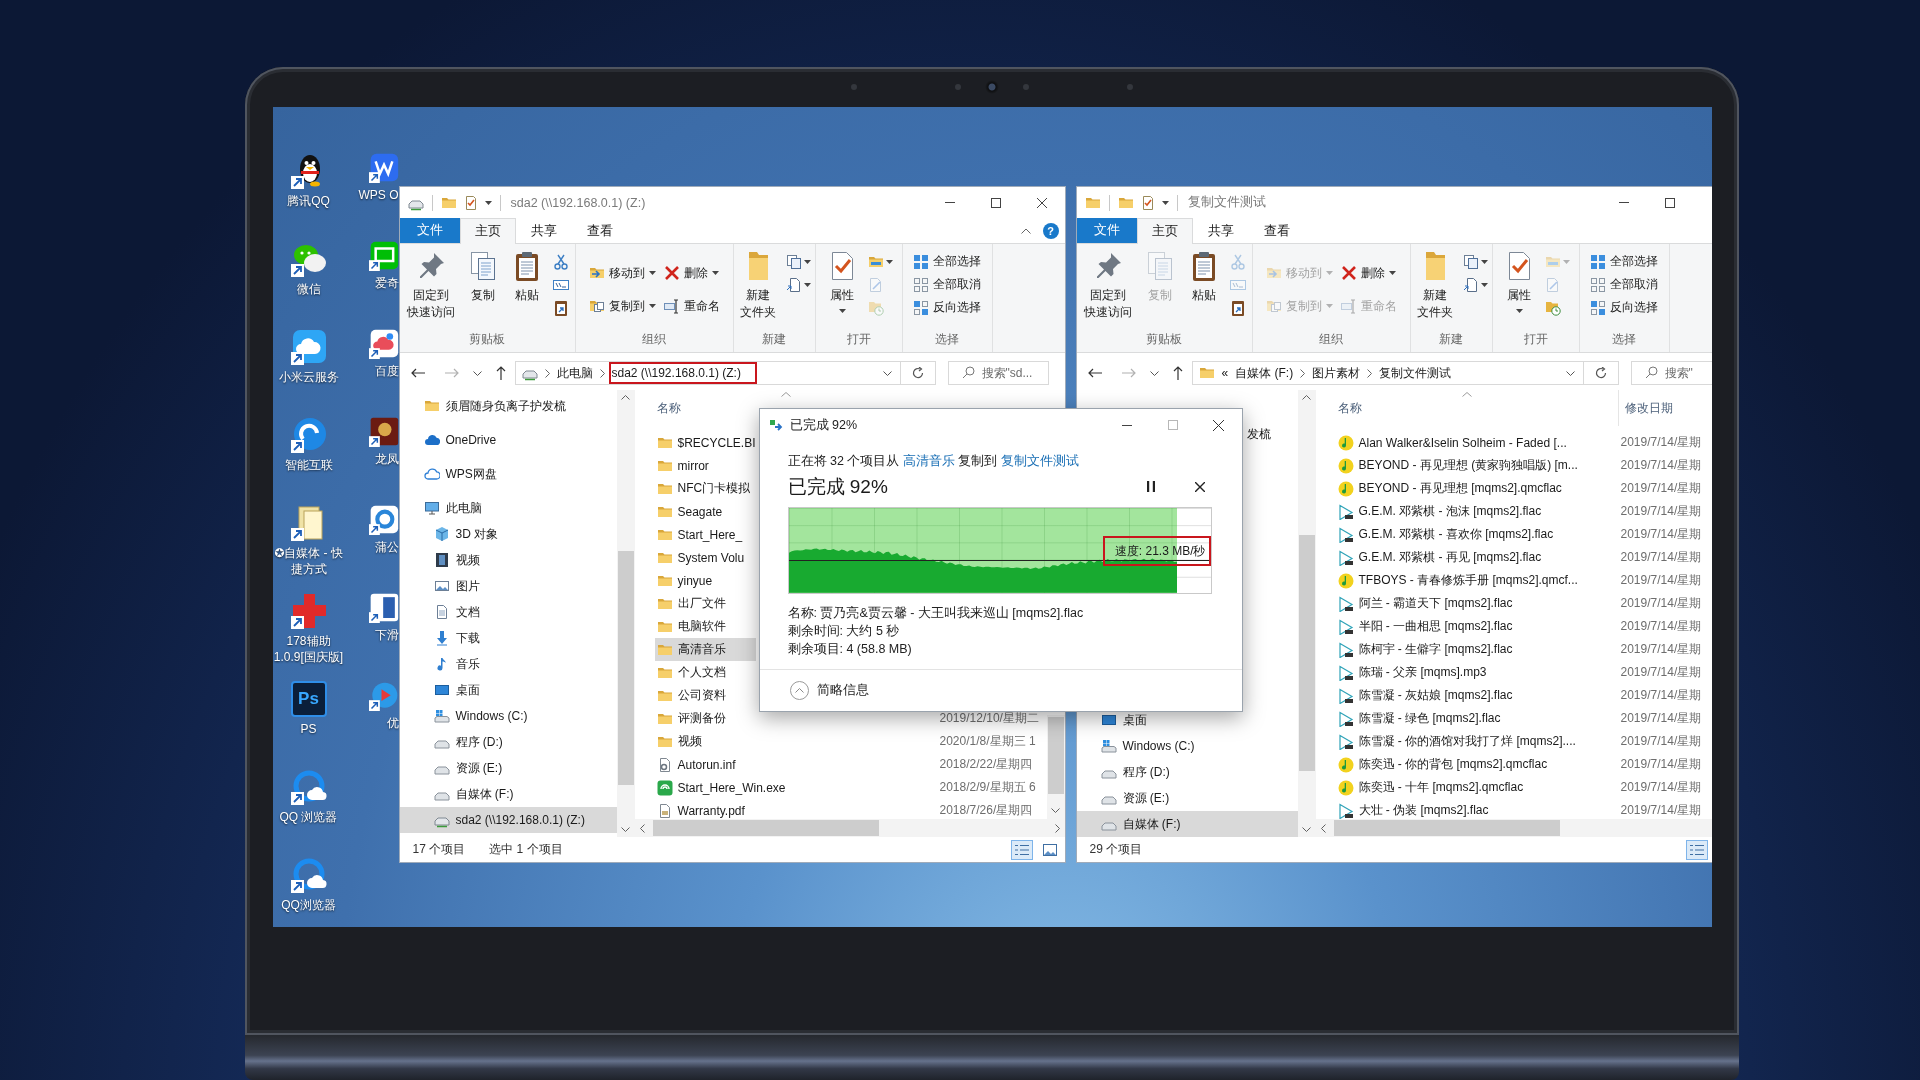 The height and width of the screenshot is (1080, 1920). I want to click on file-name: 出厂文件, so click(701, 603).